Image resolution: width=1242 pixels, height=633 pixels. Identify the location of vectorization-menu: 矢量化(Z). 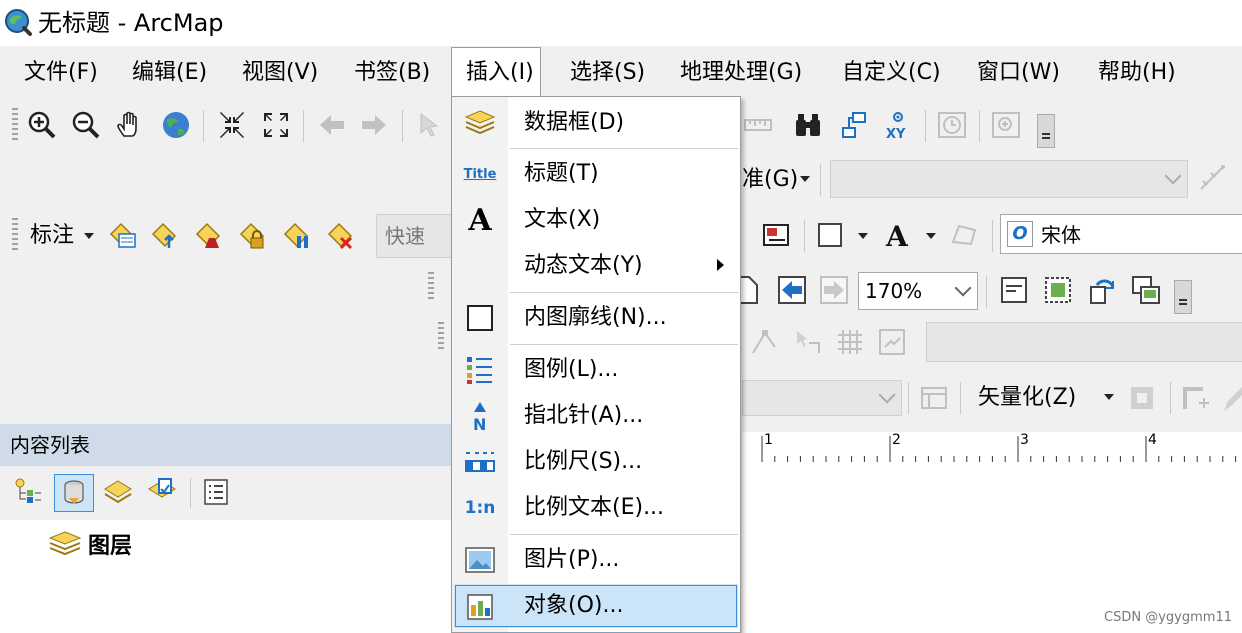
(1027, 398).